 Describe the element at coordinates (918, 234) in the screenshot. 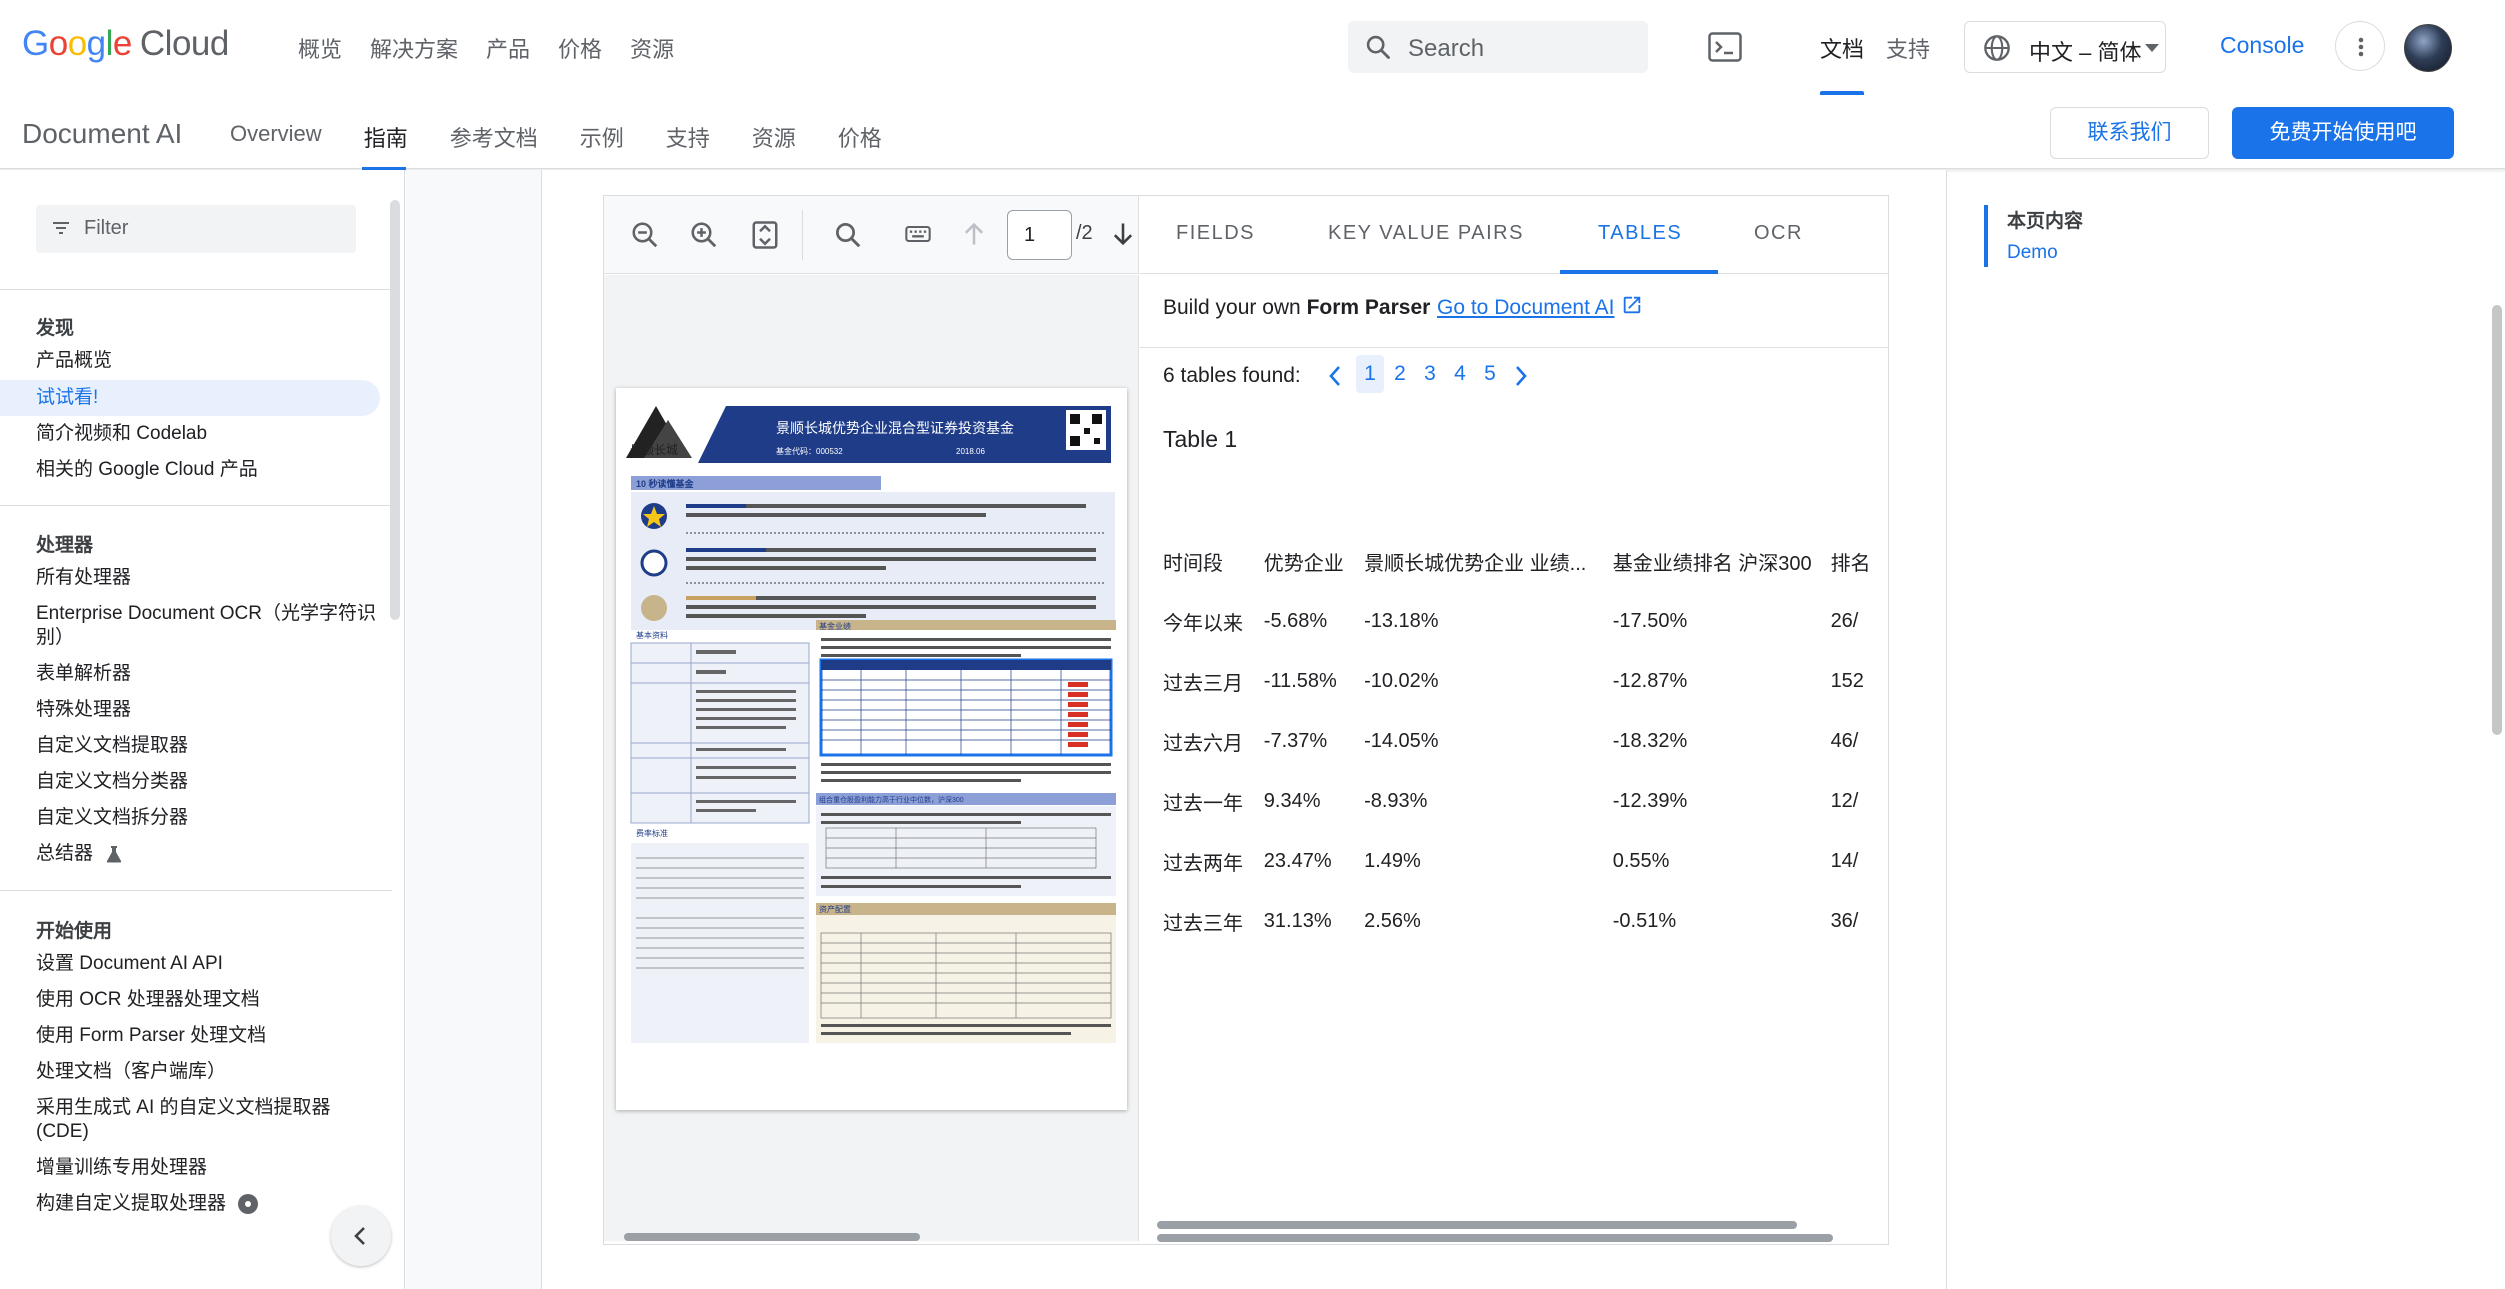

I see `keyboard-icon` at that location.